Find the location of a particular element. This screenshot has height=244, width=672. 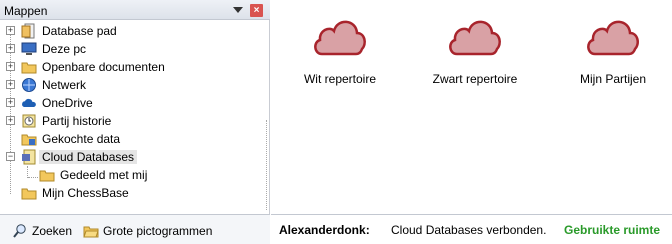

pane-splitter is located at coordinates (267, 165).